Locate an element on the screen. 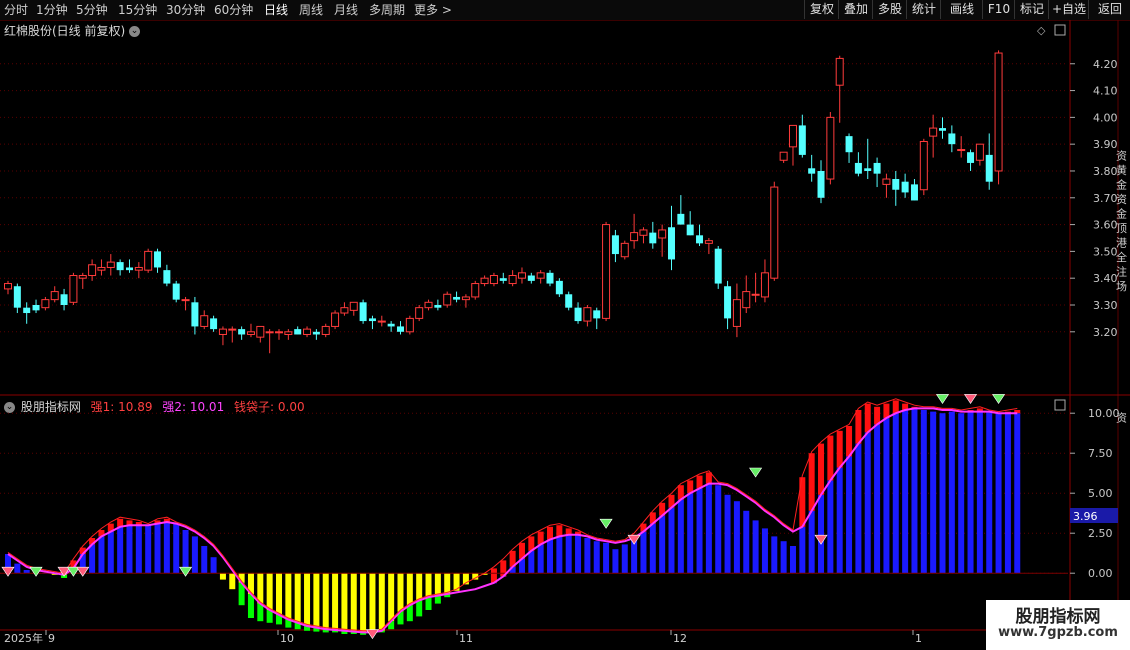 Image resolution: width=1130 pixels, height=650 pixels. indicator-window-toggle-icon is located at coordinates (1060, 405).